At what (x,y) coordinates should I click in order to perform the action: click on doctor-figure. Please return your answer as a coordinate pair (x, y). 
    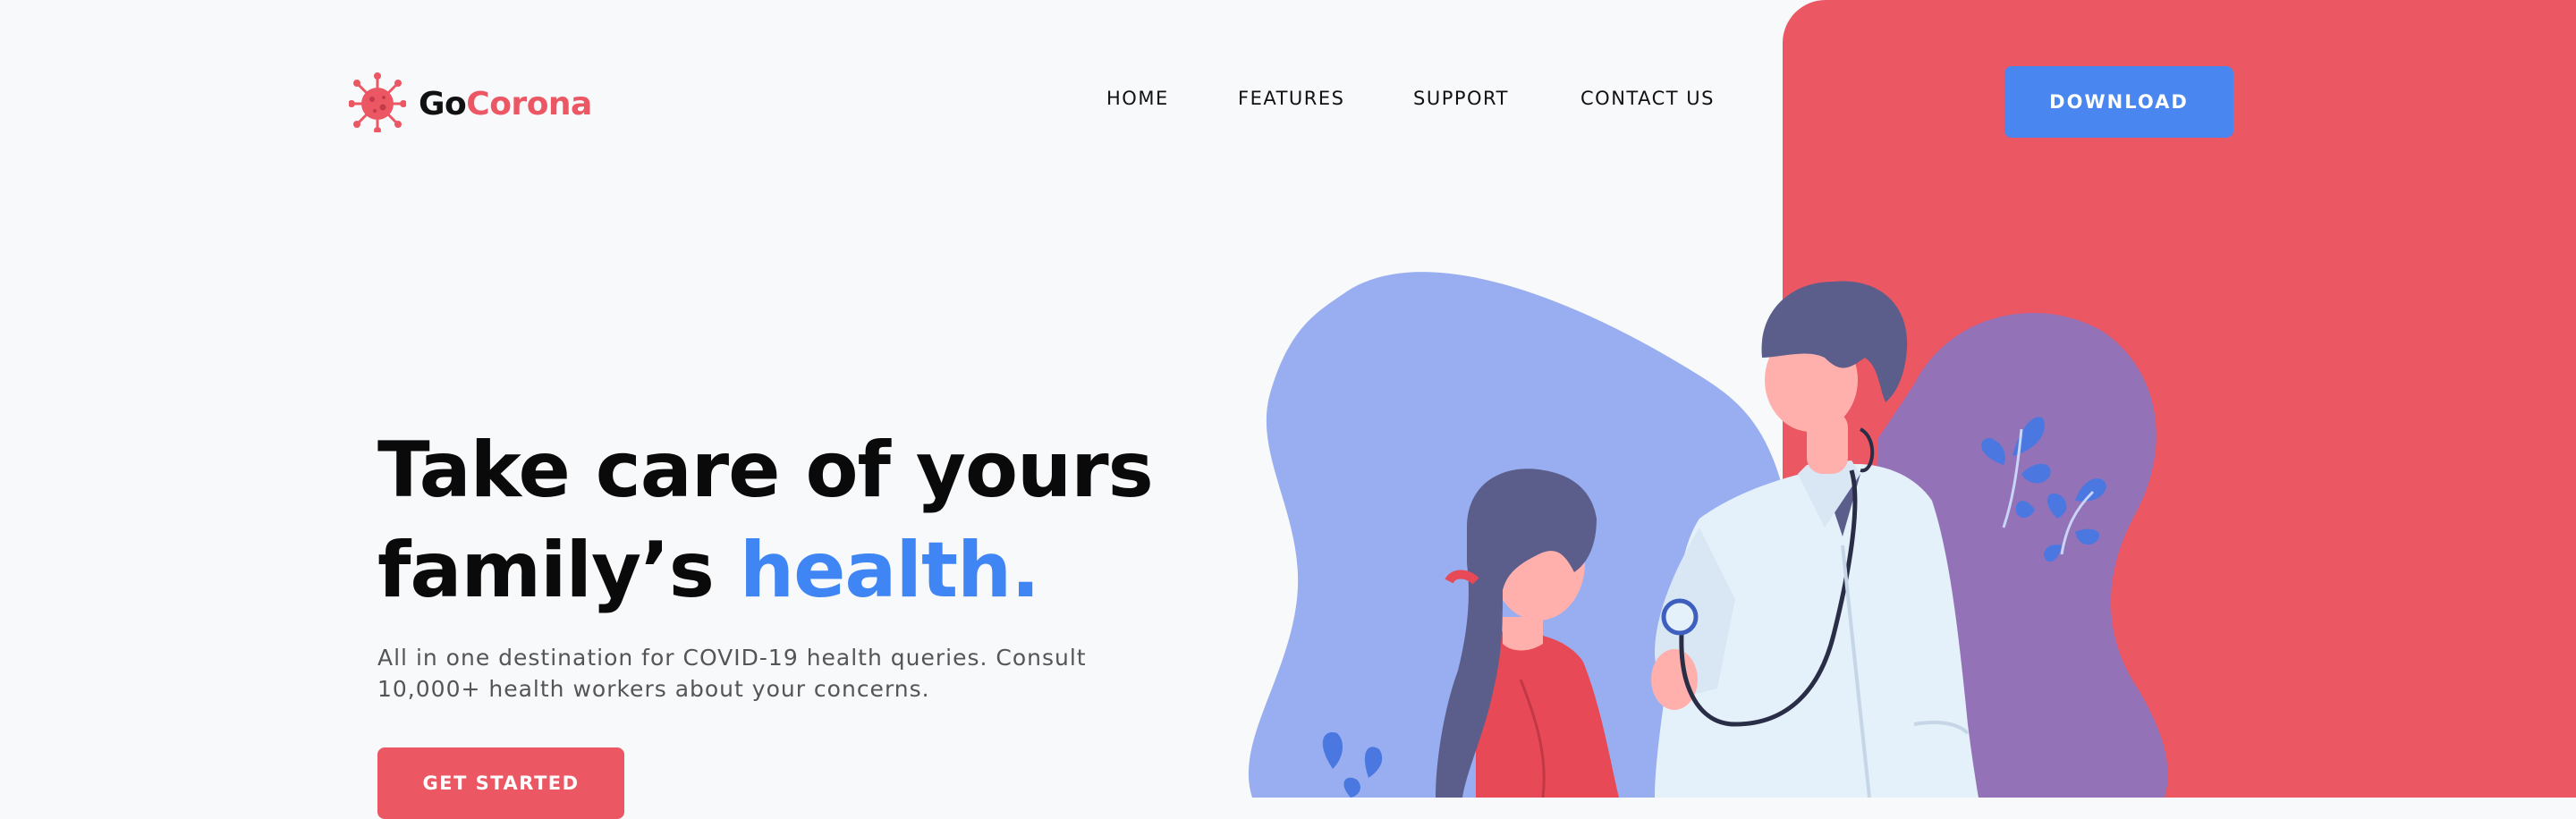
    Looking at the image, I should click on (1815, 539).